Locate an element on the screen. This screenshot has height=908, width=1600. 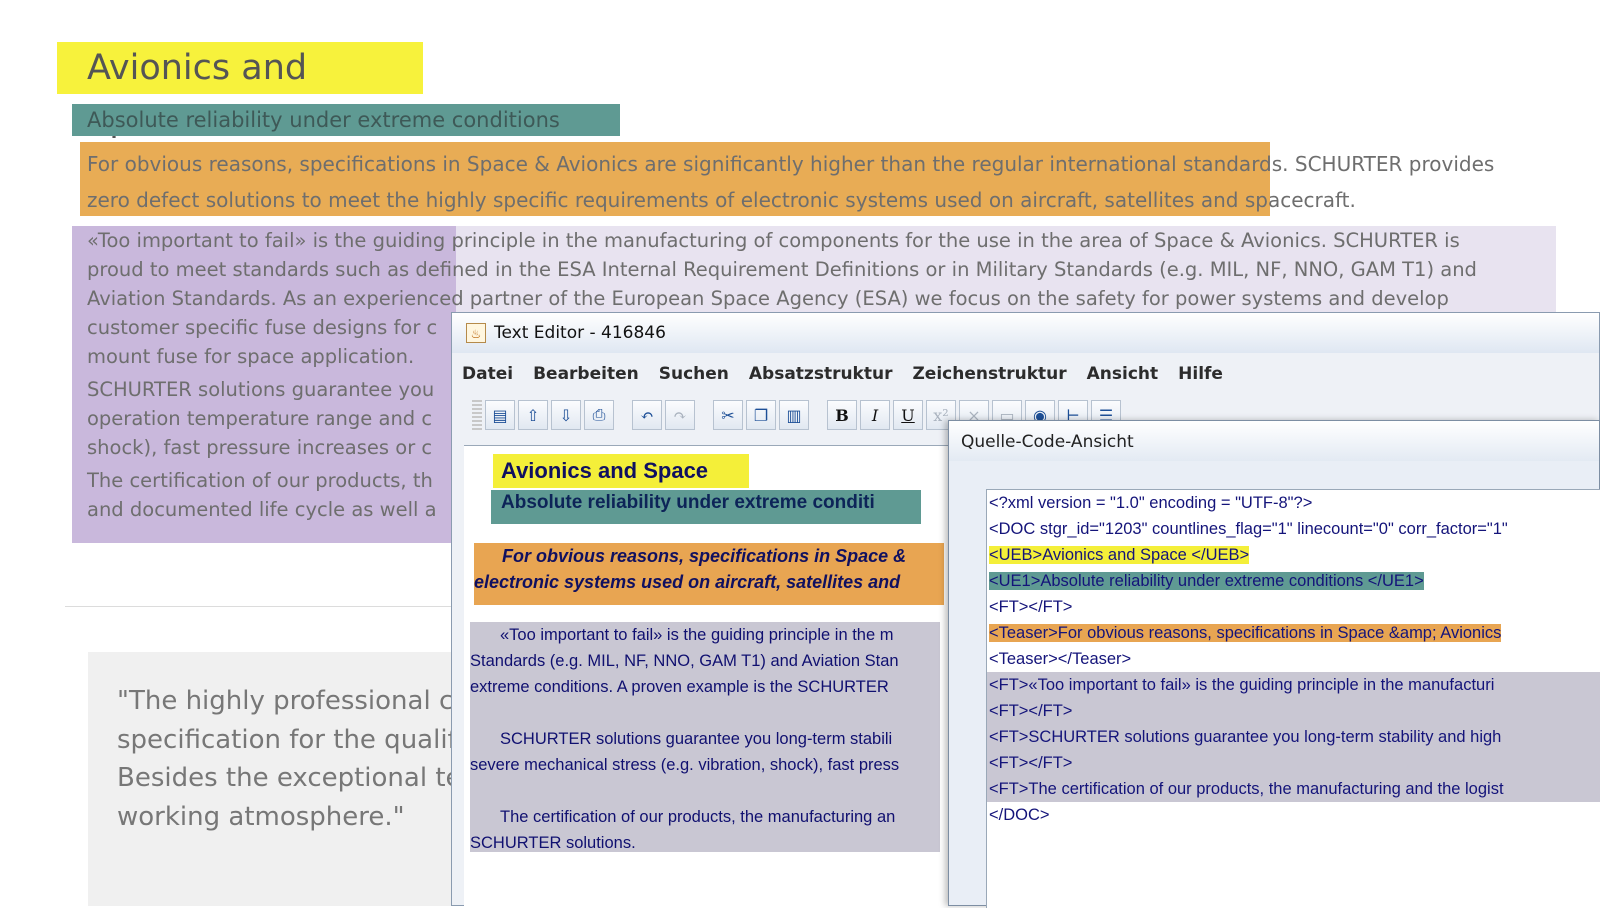
menu-ansicht: Ansicht is located at coordinates (1123, 374).